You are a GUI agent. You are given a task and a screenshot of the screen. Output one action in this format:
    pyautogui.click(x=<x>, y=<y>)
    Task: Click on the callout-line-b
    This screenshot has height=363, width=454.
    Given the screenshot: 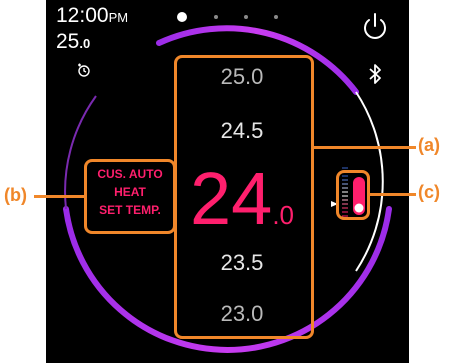 What is the action you would take?
    pyautogui.click(x=59, y=196)
    